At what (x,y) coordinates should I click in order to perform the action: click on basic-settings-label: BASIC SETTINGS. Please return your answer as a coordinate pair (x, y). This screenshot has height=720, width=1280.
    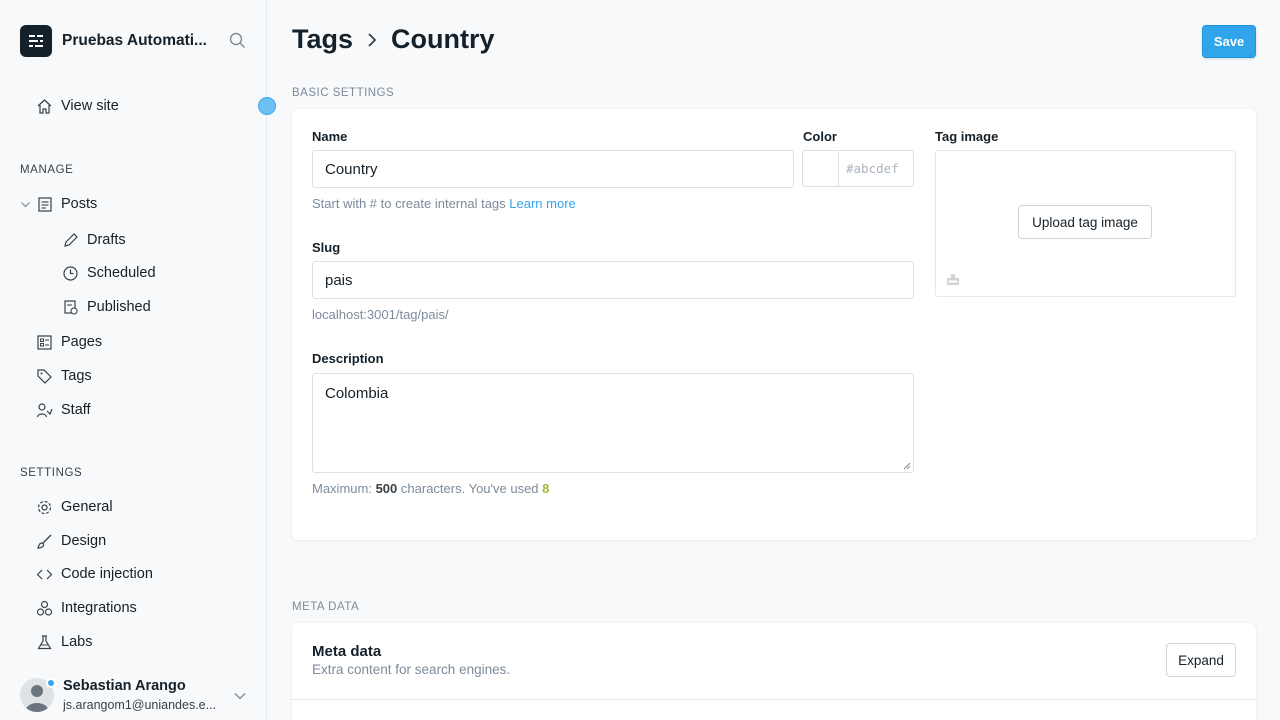
    Looking at the image, I should click on (343, 93).